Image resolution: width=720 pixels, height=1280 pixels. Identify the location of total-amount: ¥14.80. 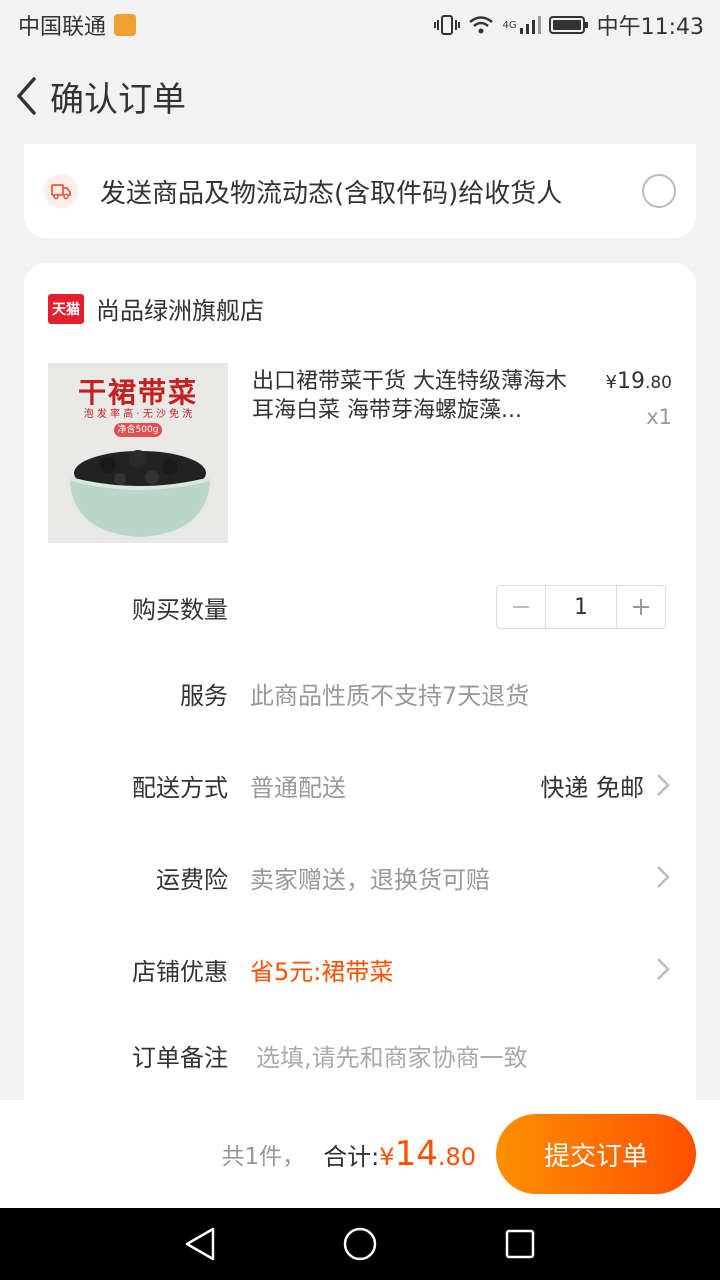
(427, 1154).